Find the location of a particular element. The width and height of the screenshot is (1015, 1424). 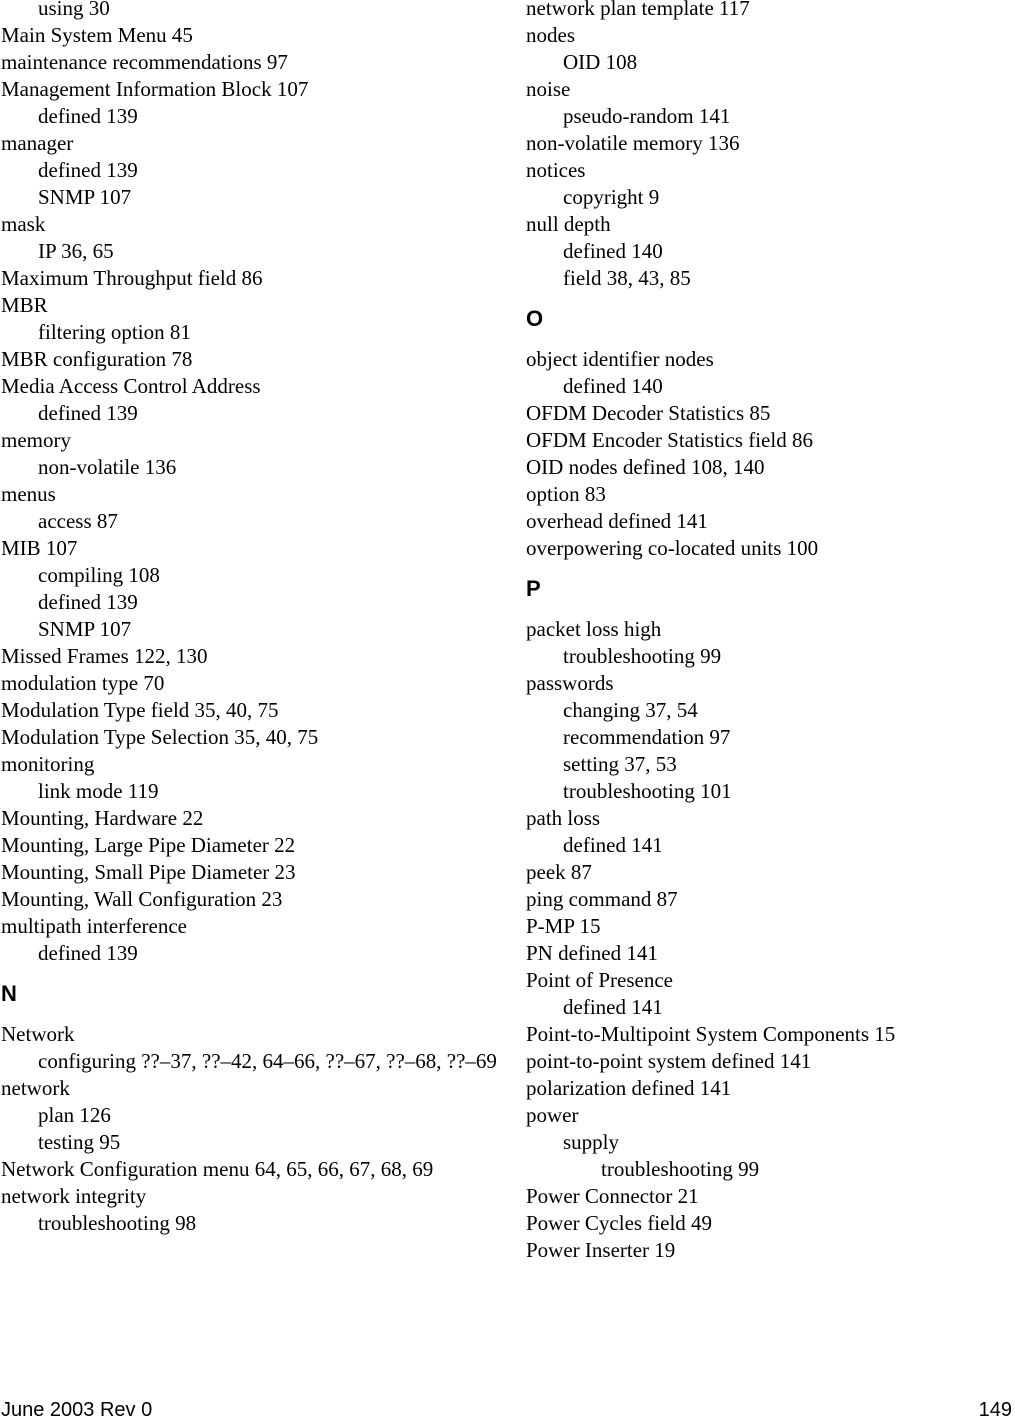

index-entry: OFDM Decoder Statistics 85 is located at coordinates (648, 413).